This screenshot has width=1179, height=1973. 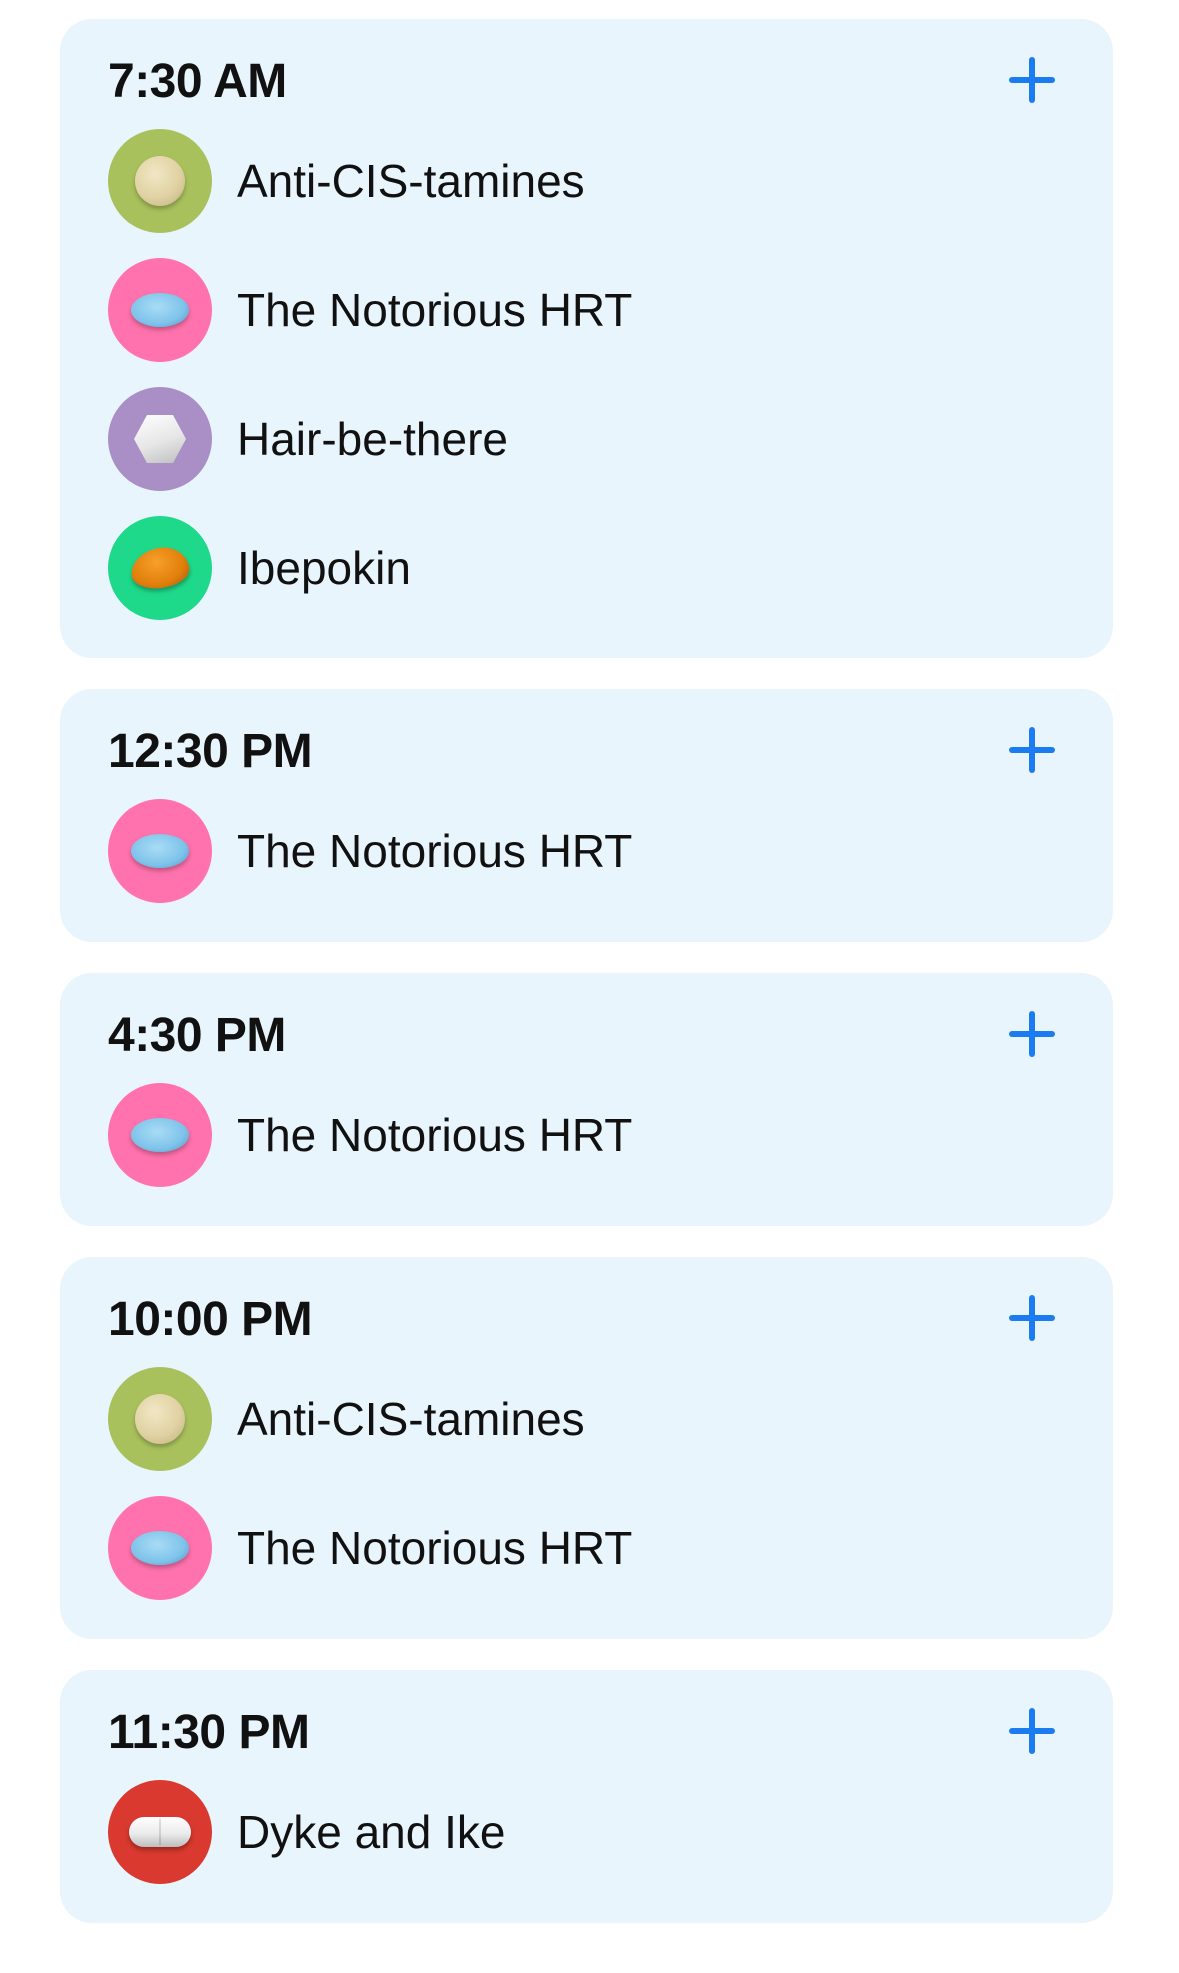 What do you see at coordinates (210, 751) in the screenshot?
I see `time-slot-title: 12:30 PM` at bounding box center [210, 751].